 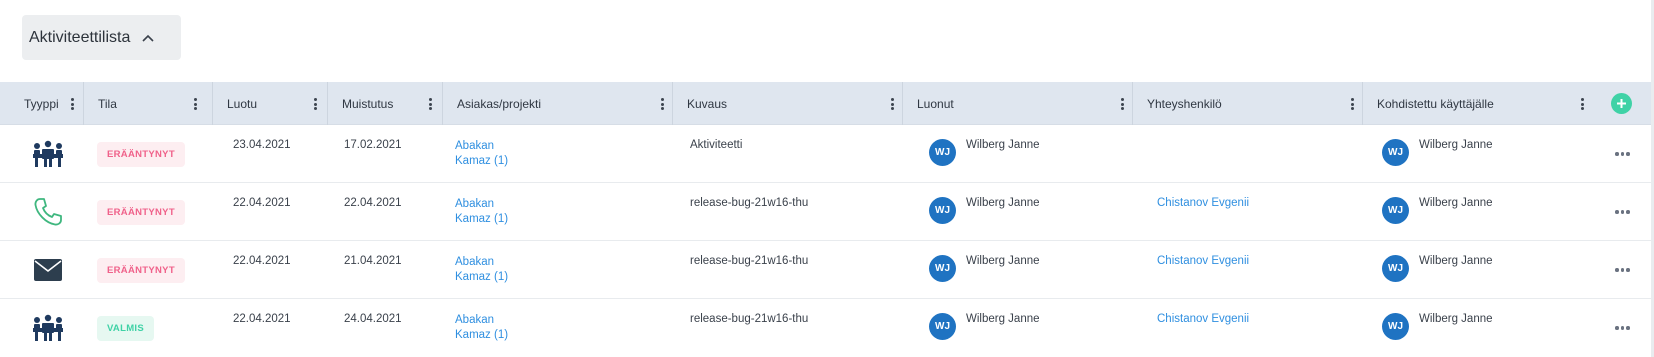 I want to click on plus-icon, so click(x=1621, y=103).